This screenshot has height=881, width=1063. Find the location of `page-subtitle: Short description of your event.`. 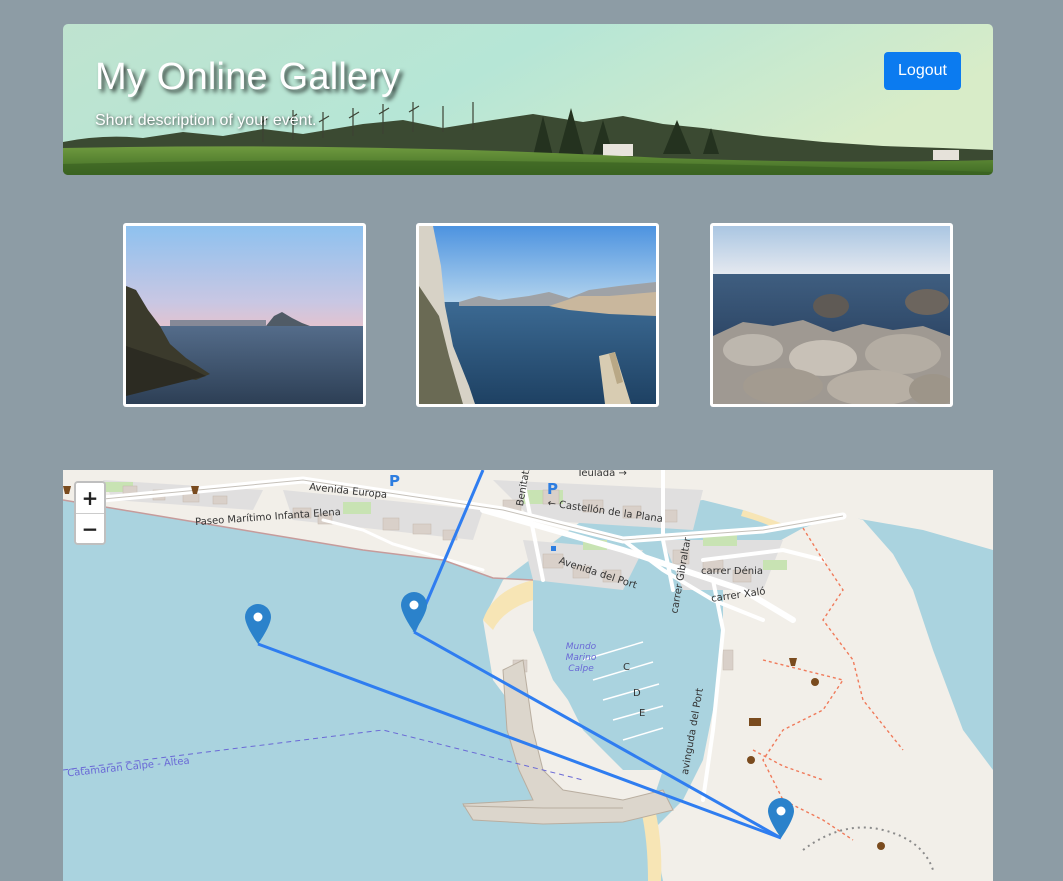

page-subtitle: Short description of your event. is located at coordinates (206, 120).